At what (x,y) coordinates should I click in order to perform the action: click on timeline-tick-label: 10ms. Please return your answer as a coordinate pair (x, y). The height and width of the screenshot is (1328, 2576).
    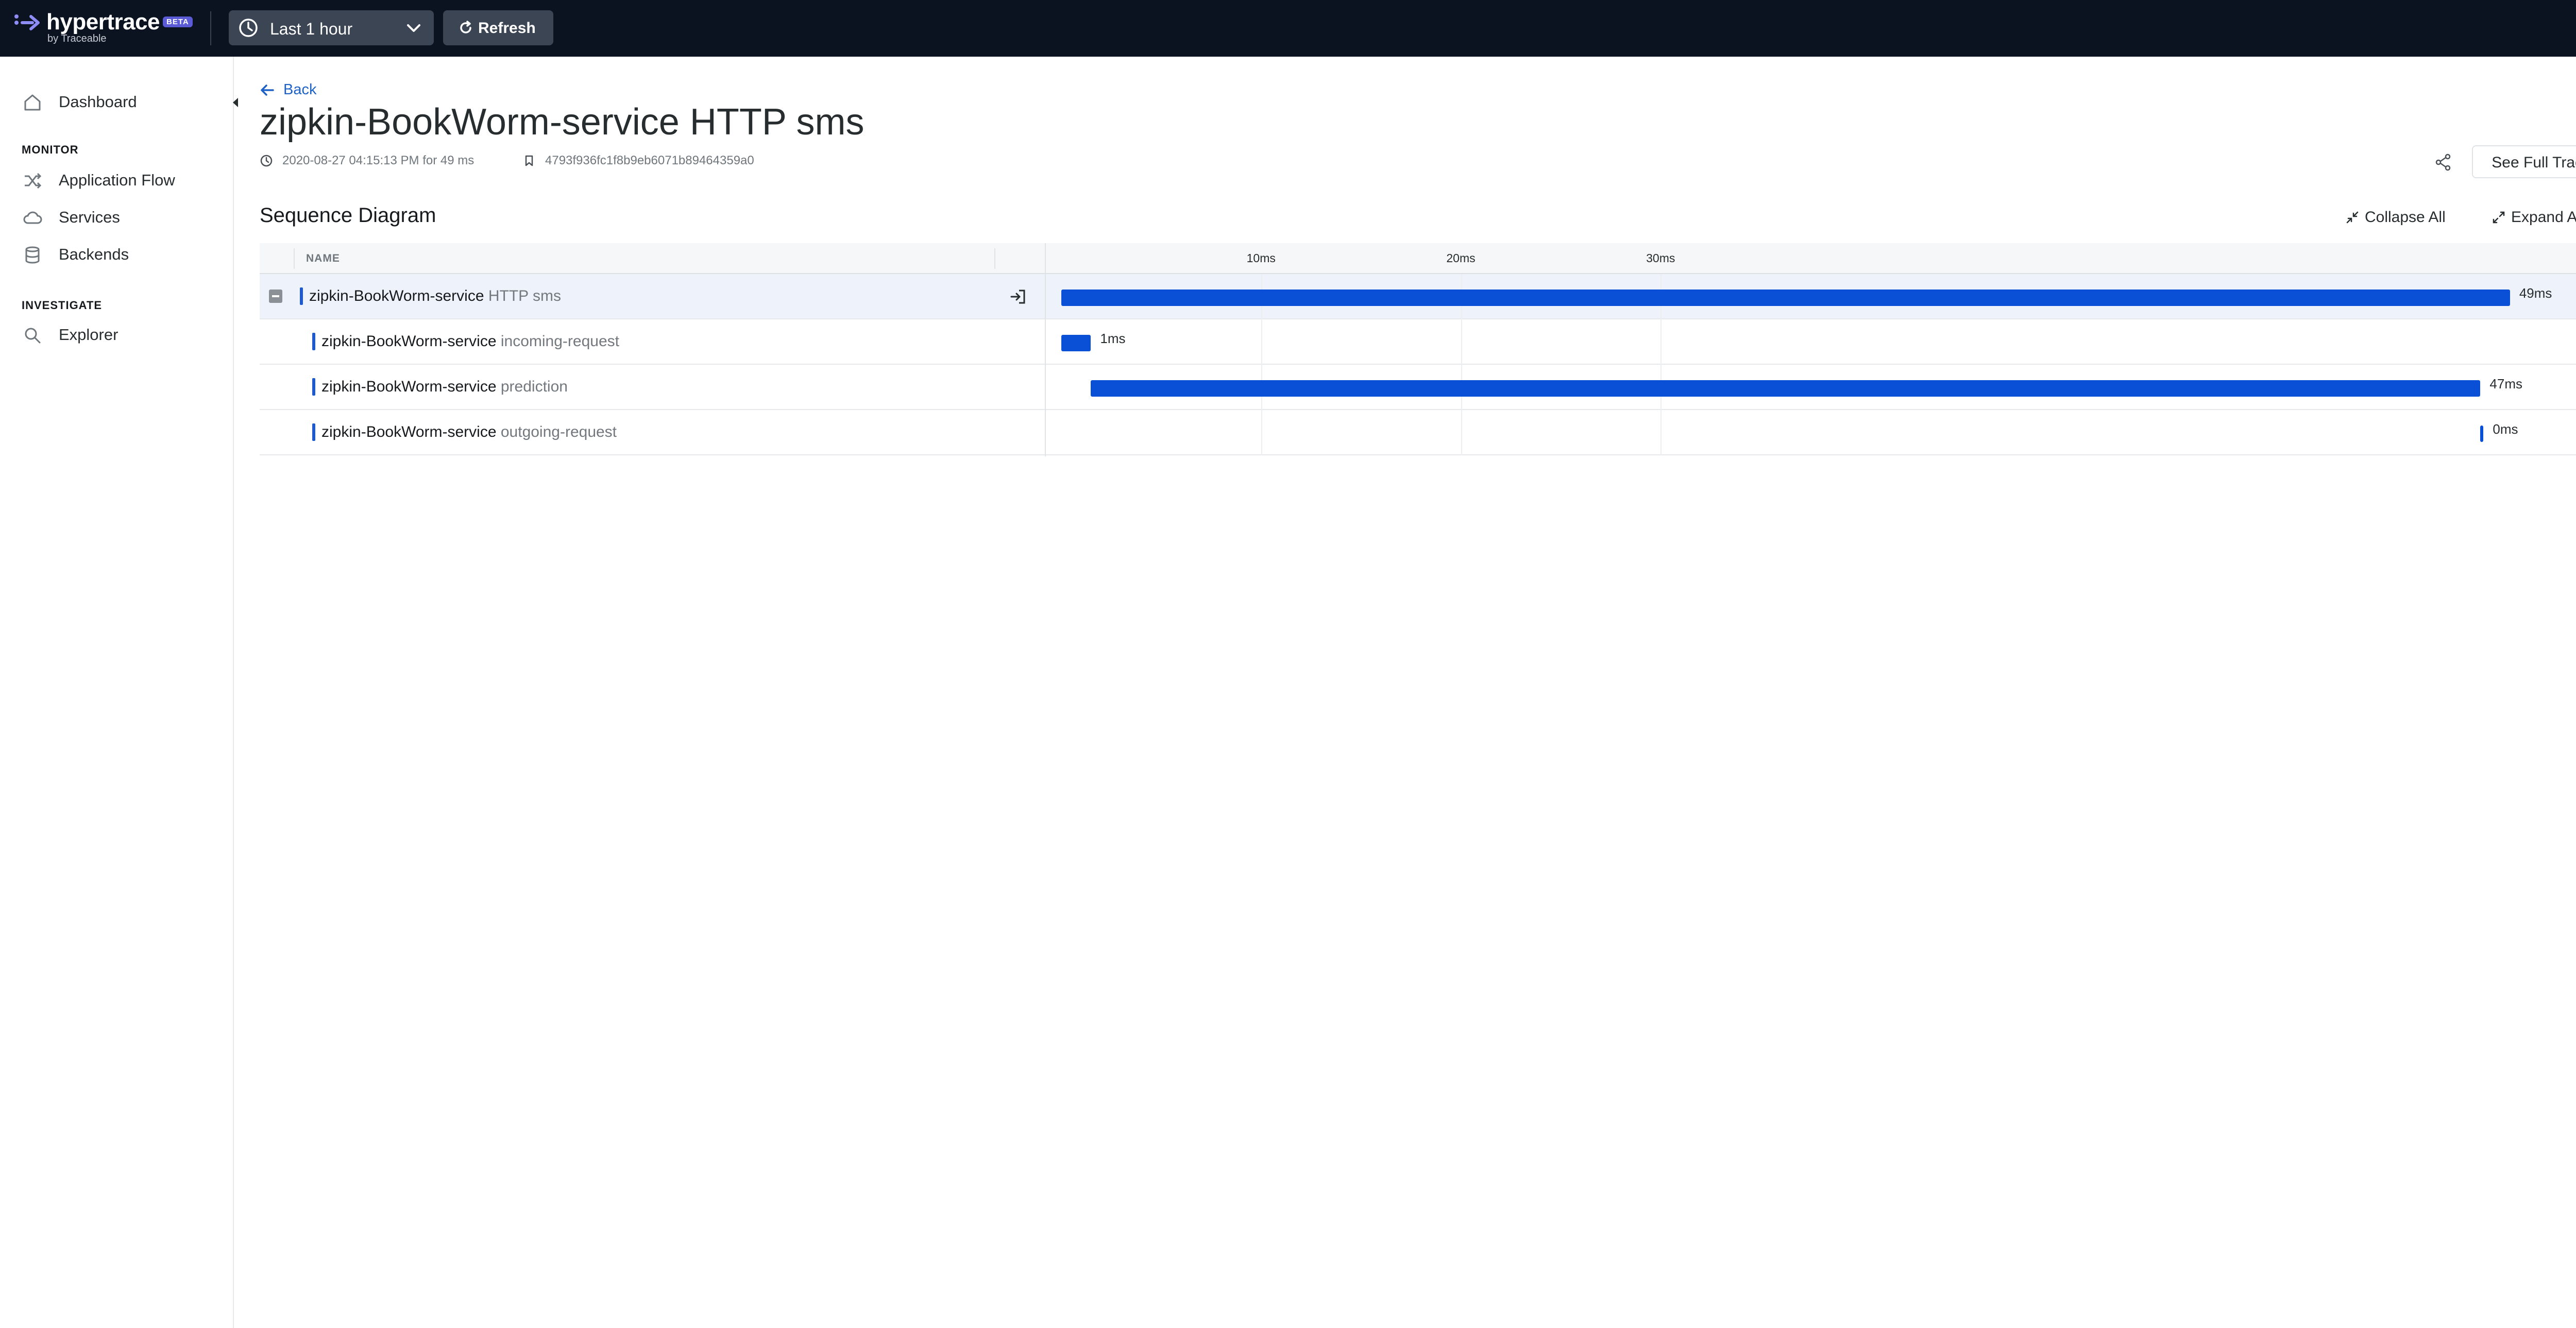
    Looking at the image, I should click on (1261, 258).